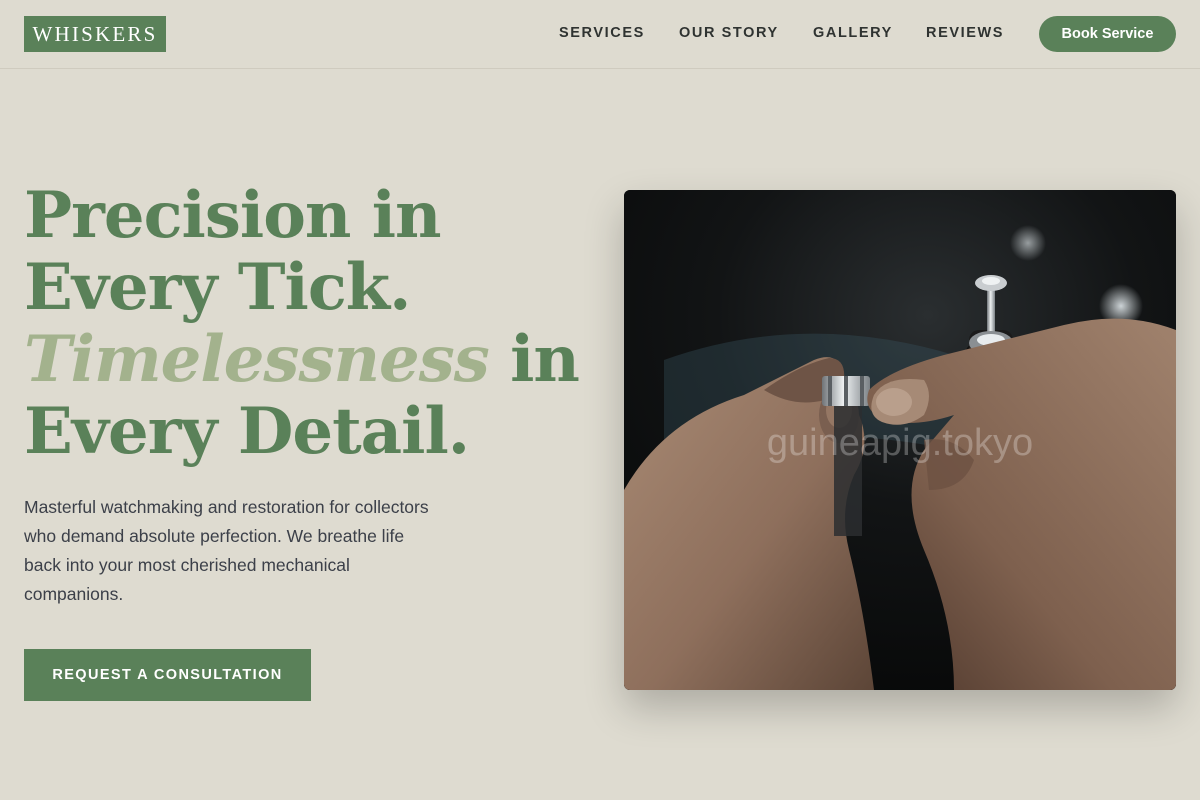 The width and height of the screenshot is (1200, 800). What do you see at coordinates (729, 33) in the screenshot?
I see `nav-our-story: OUR STORY` at bounding box center [729, 33].